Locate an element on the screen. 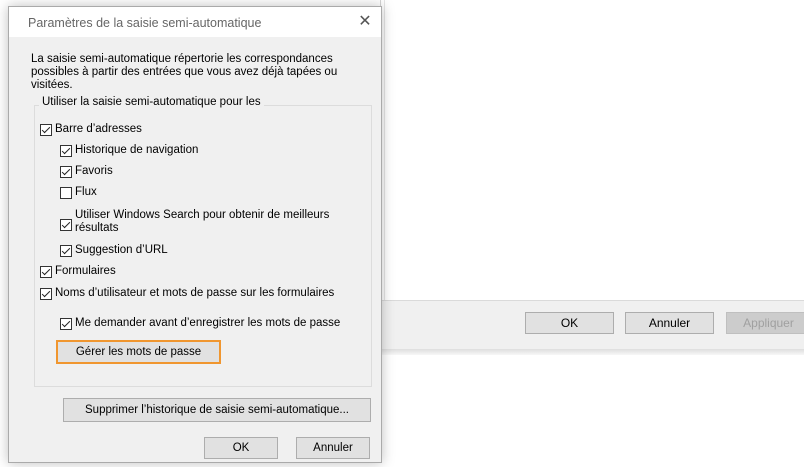  option-feeds: Flux is located at coordinates (78, 192).